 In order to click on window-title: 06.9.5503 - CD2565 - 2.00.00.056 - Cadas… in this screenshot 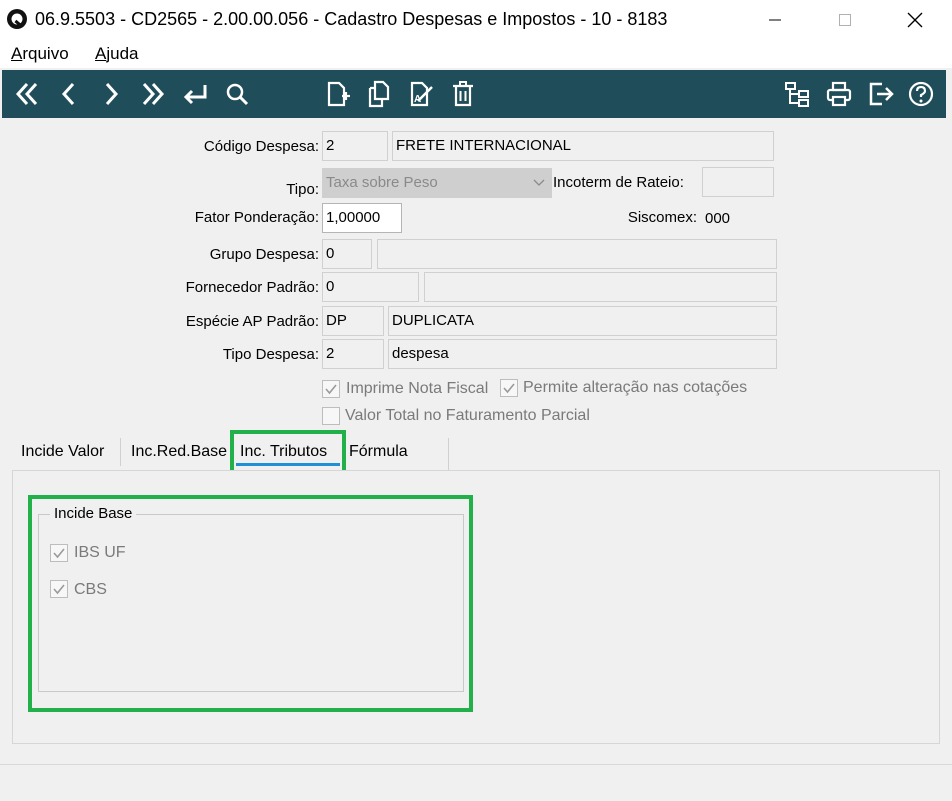, I will do `click(351, 19)`.